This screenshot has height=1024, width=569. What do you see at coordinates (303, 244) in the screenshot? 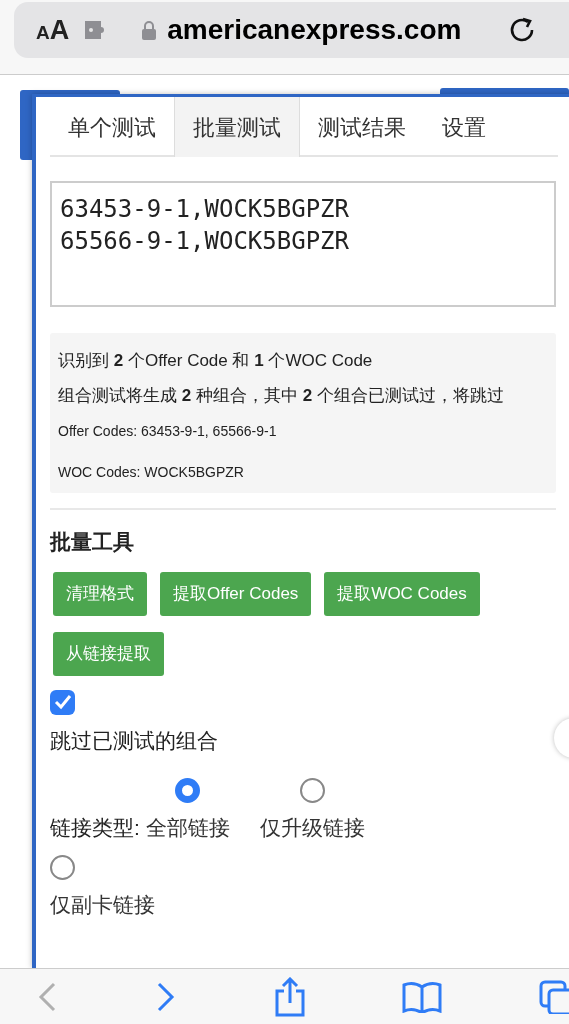
I see `codes-input: 63453-9-1,WOCK5BGPZR 65566-9-1,WOCK5BGPZR` at bounding box center [303, 244].